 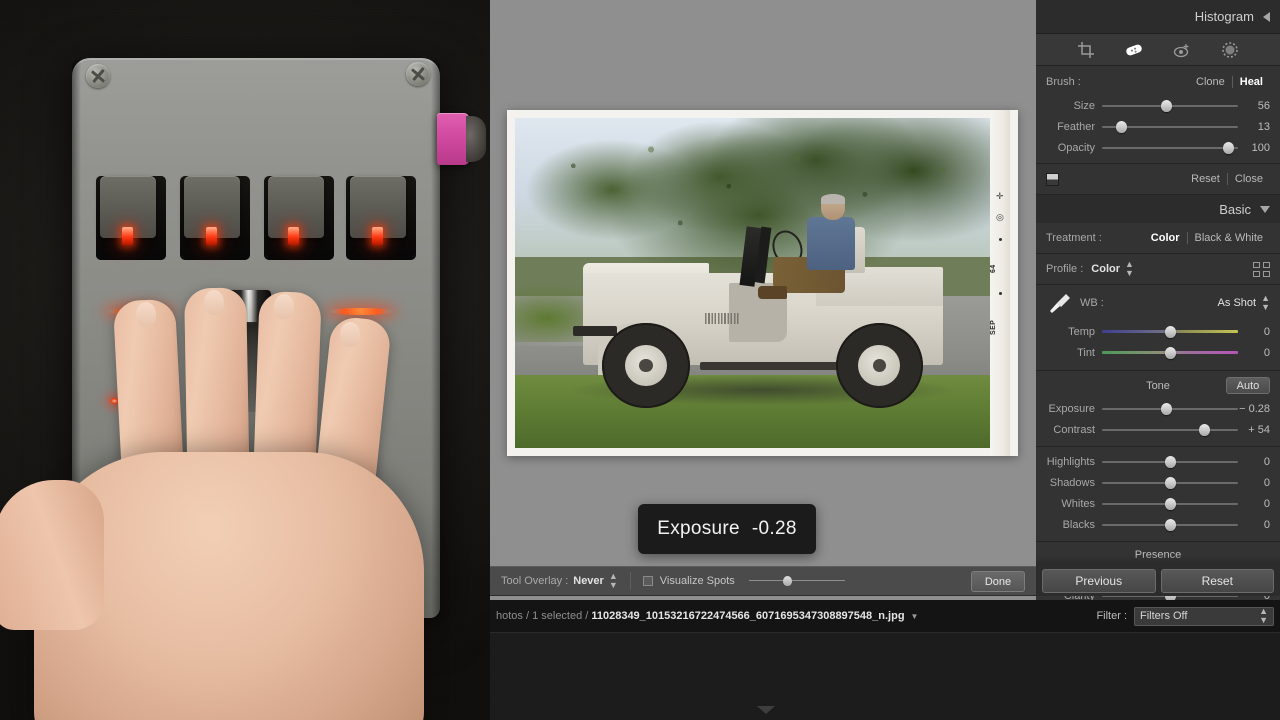 I want to click on fingernail-ring, so click(x=284, y=306).